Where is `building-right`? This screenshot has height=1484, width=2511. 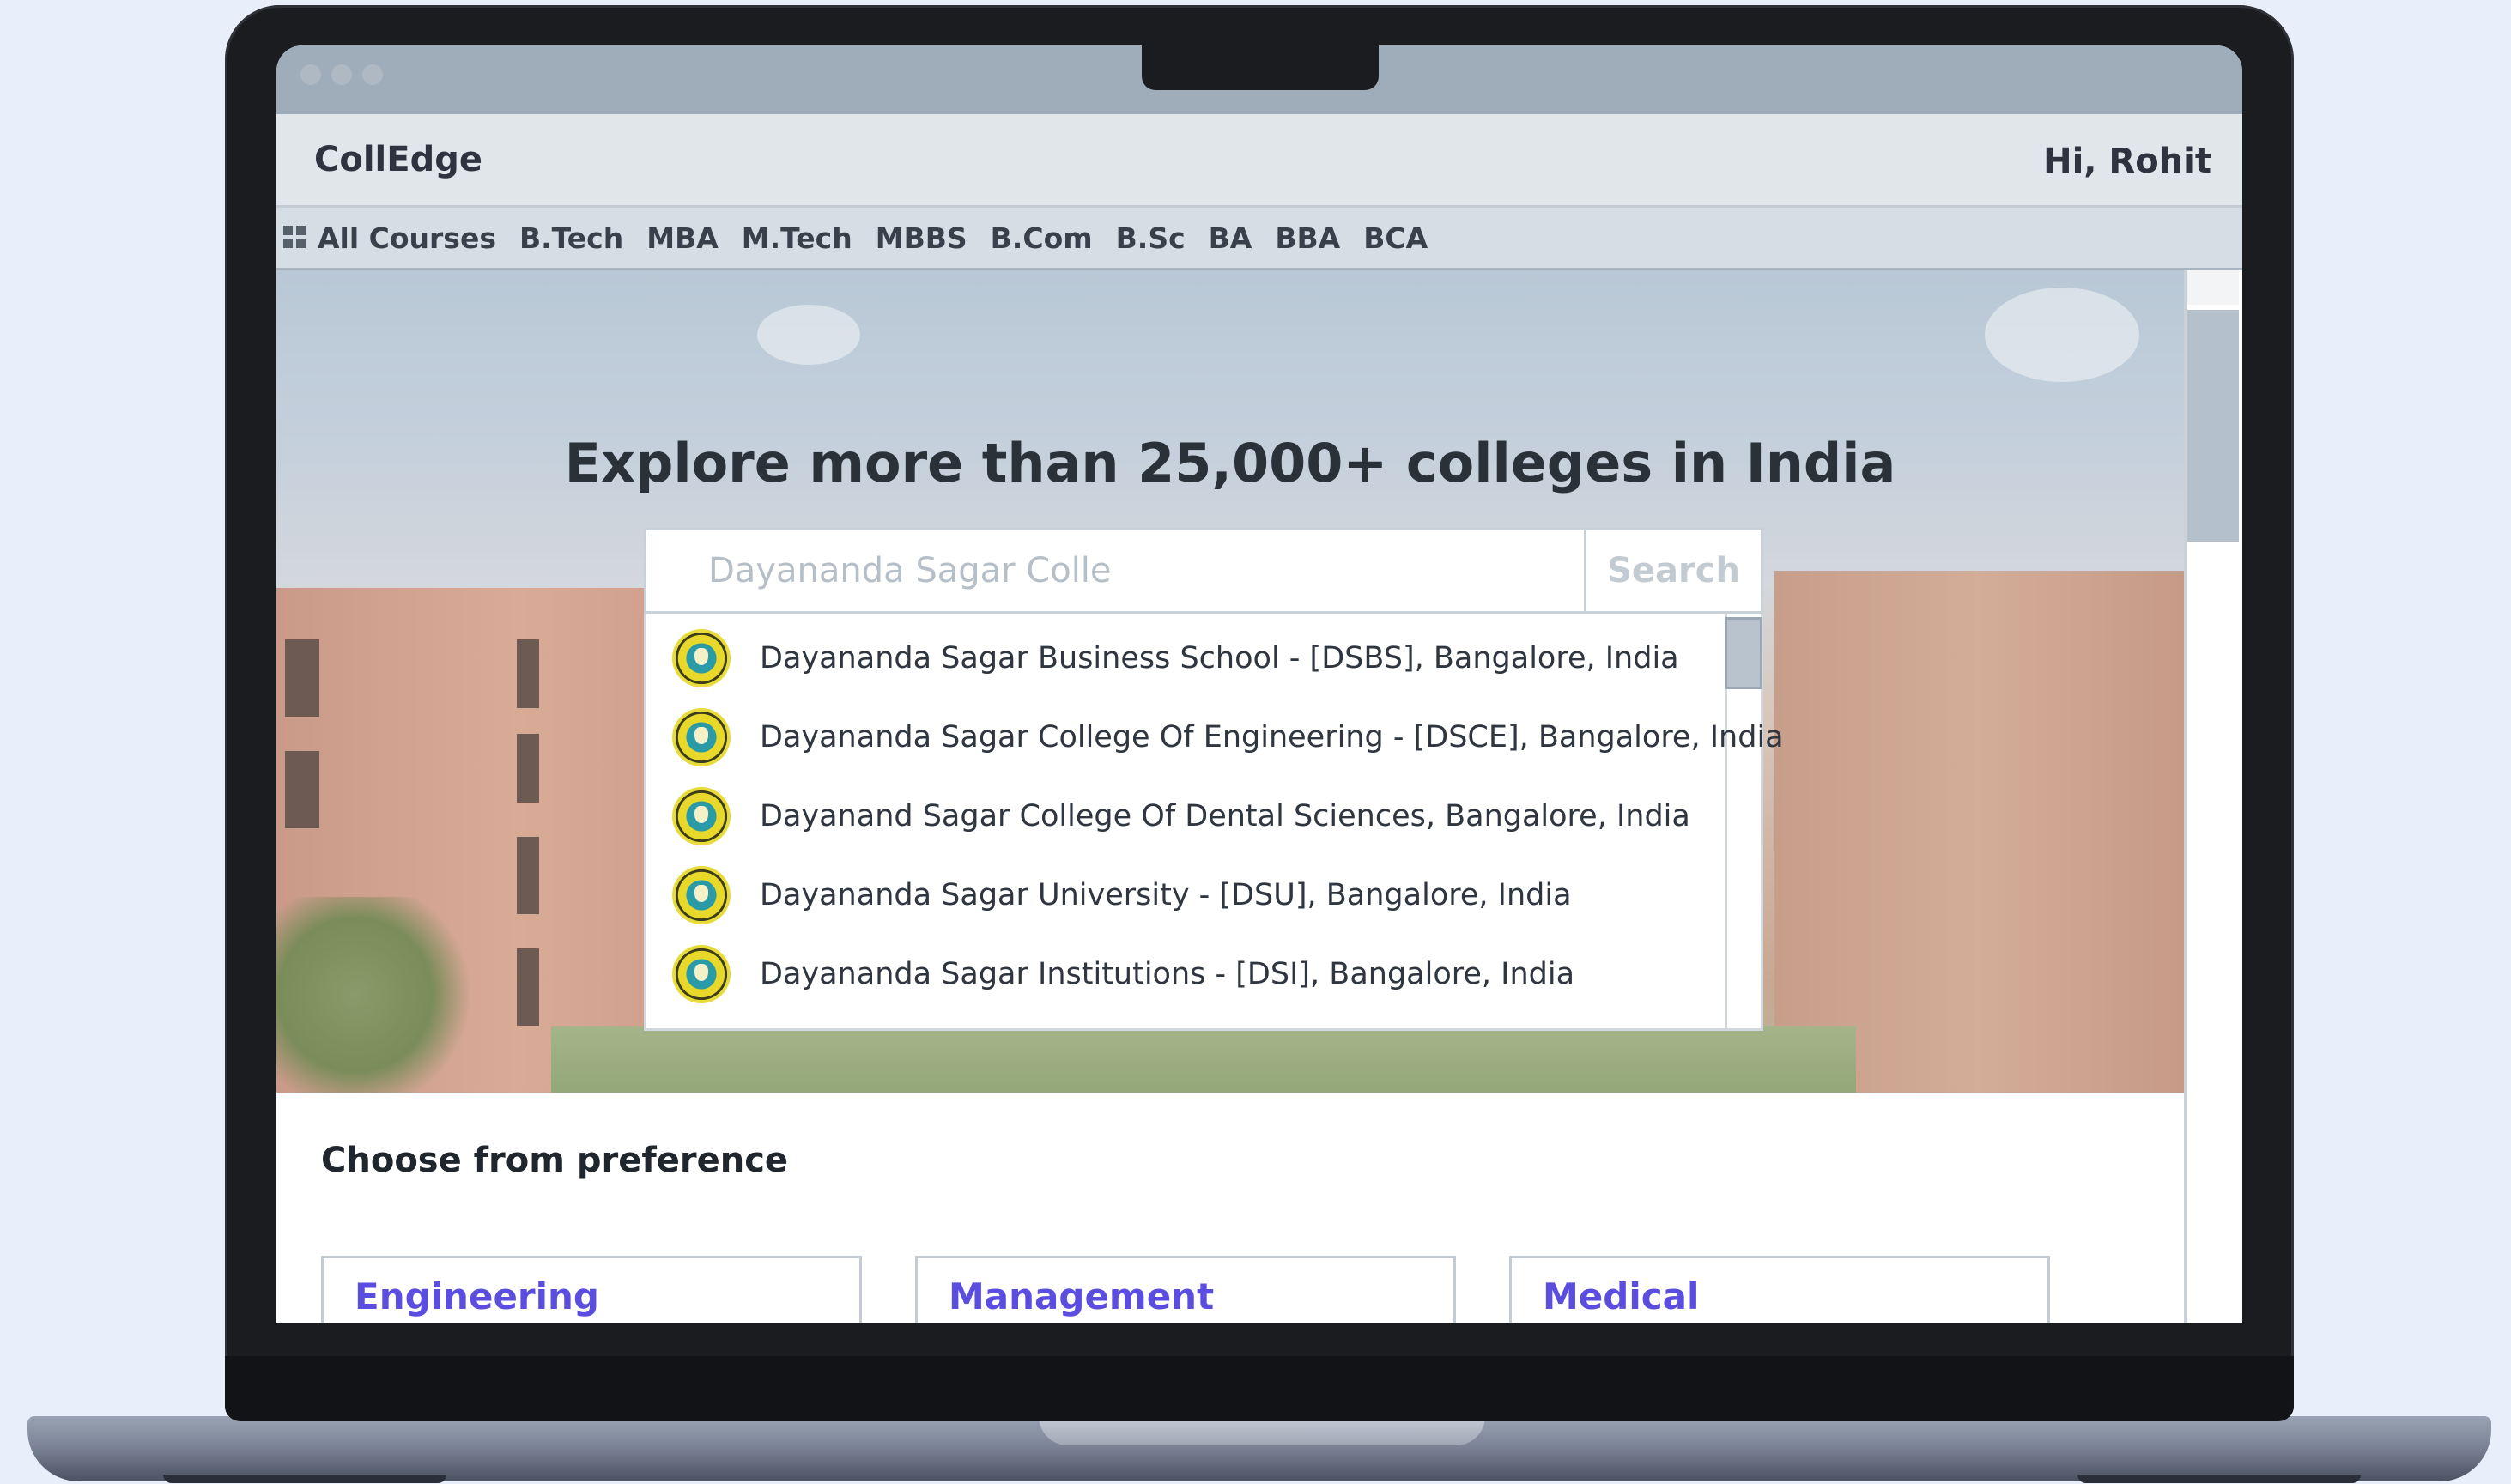
building-right is located at coordinates (1979, 832).